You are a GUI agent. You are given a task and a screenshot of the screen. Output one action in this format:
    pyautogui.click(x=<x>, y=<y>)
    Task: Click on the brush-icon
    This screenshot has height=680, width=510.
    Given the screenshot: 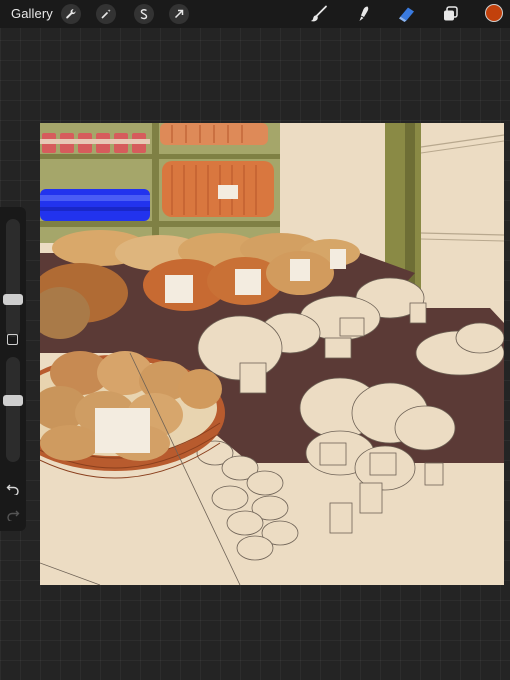 What is the action you would take?
    pyautogui.click(x=319, y=14)
    